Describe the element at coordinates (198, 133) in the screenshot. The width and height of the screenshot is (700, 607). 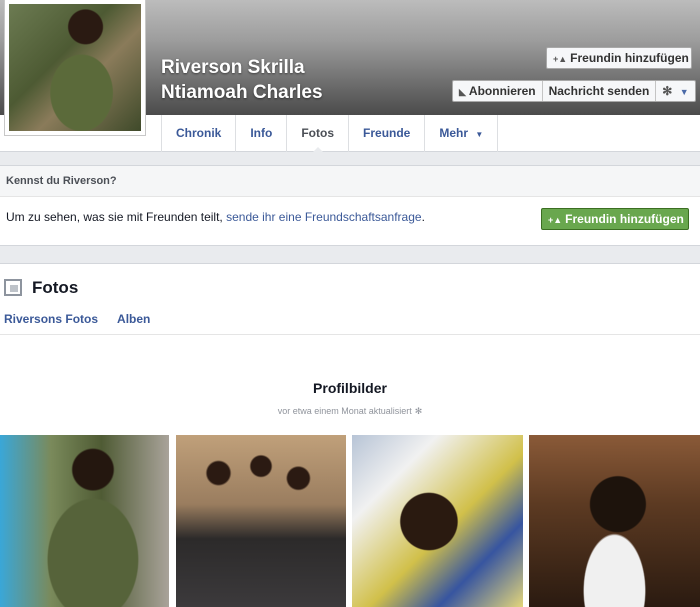
I see `tab-chronik: Chronik` at that location.